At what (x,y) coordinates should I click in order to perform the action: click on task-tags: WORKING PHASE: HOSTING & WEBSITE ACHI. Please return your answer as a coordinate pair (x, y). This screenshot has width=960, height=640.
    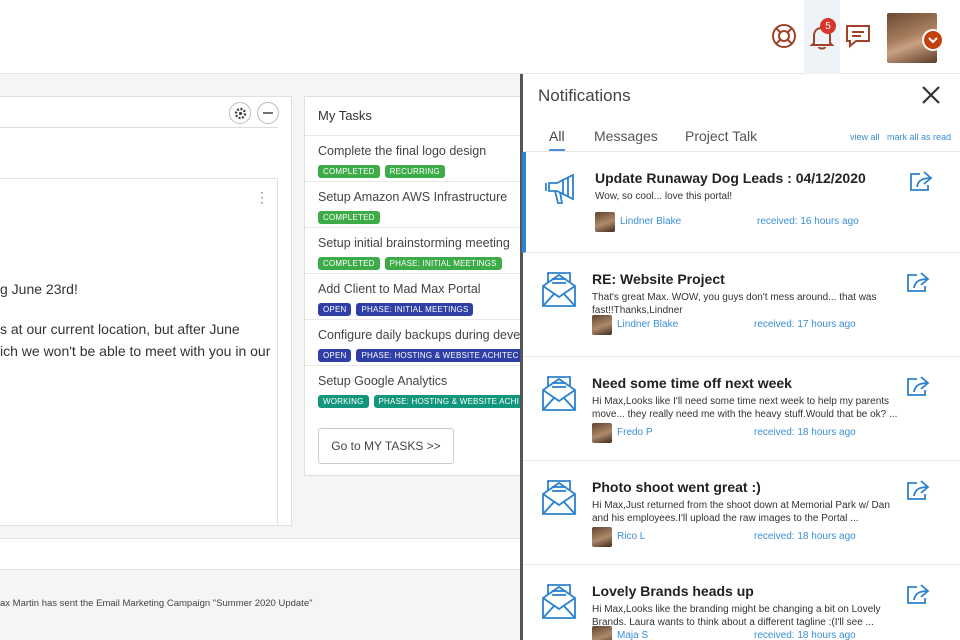
    Looking at the image, I should click on (421, 401).